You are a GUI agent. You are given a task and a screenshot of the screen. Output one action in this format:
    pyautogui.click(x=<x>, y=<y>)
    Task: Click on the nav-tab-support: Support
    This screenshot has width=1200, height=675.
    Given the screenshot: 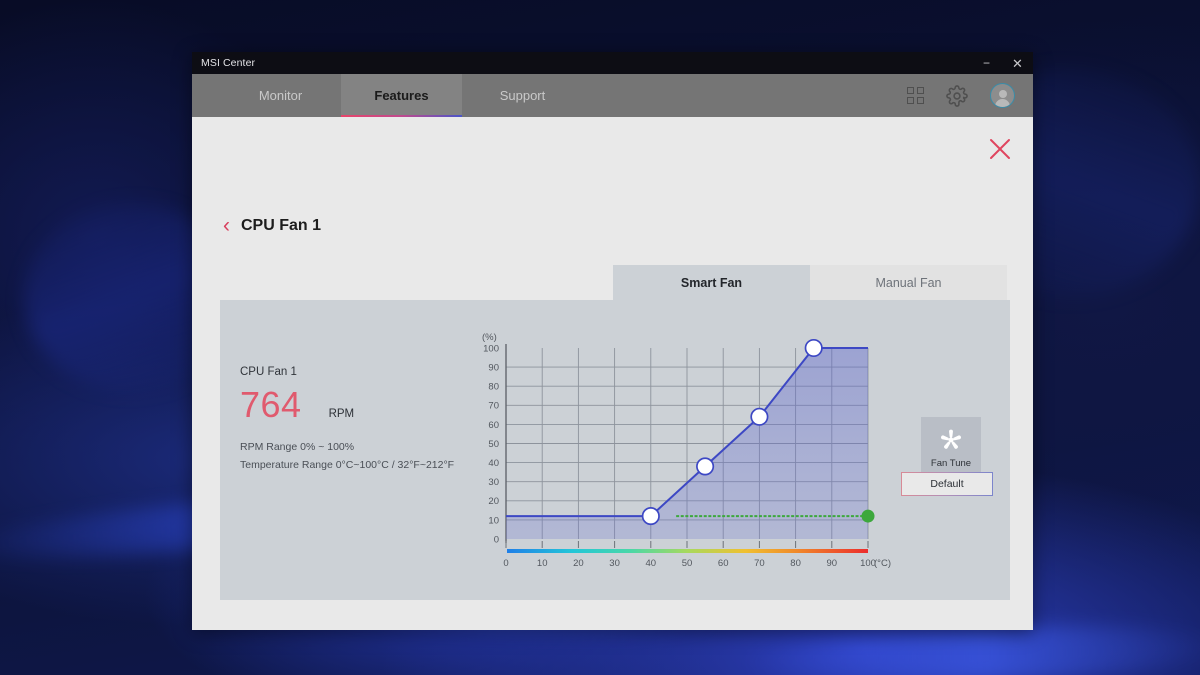 What is the action you would take?
    pyautogui.click(x=522, y=95)
    